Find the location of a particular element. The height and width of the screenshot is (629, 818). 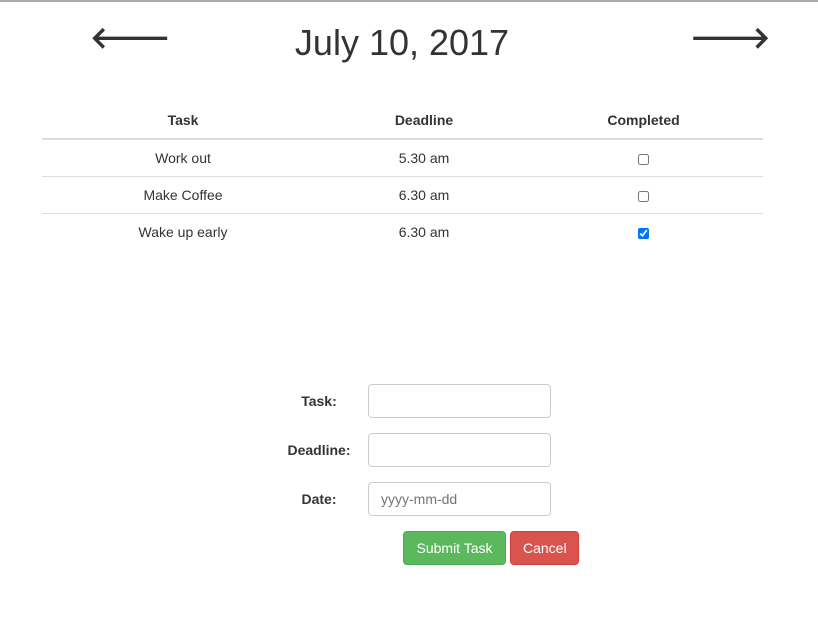

deadline-form-row: Deadline: is located at coordinates (410, 450).